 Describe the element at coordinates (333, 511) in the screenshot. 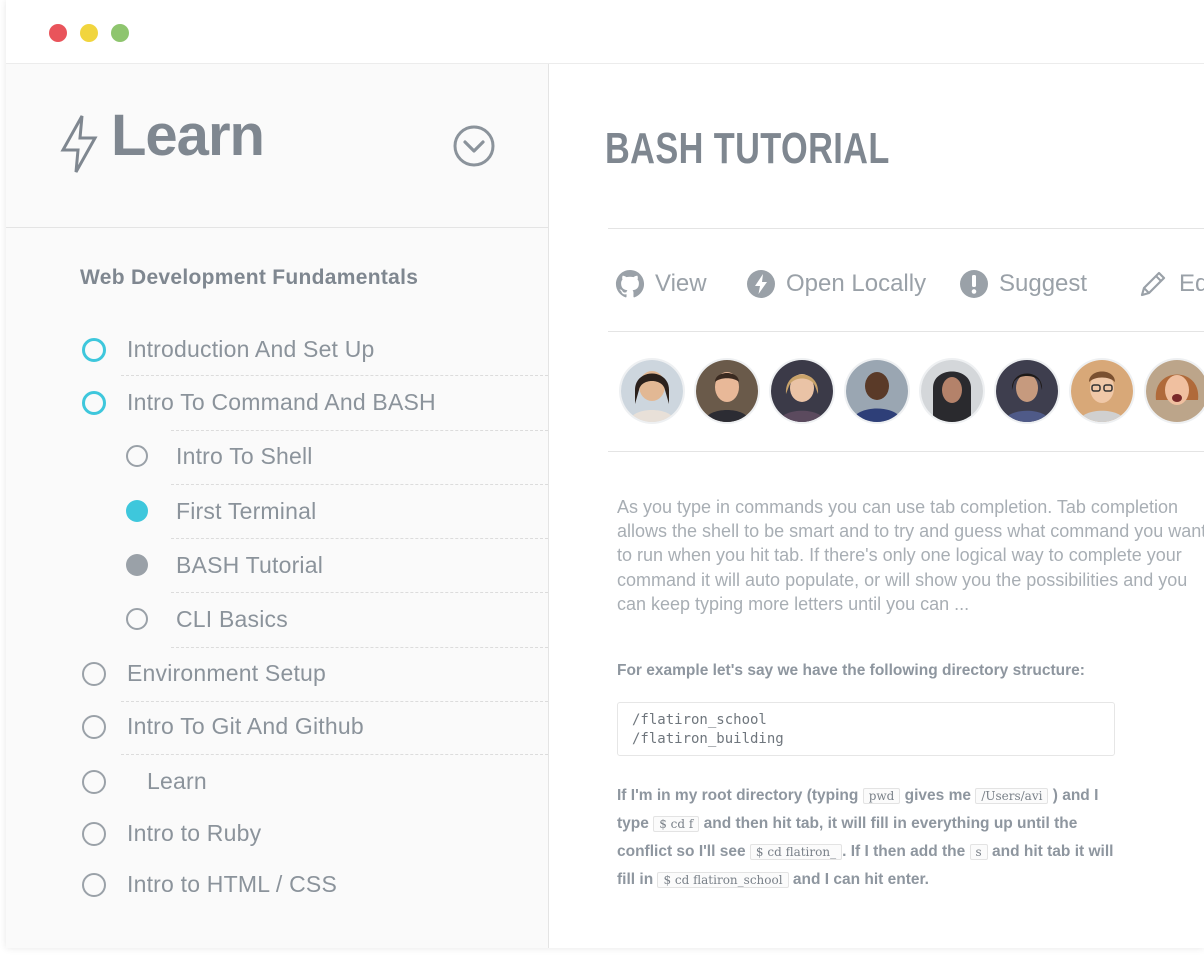

I see `sidebar-lesson-item: First Terminal` at that location.